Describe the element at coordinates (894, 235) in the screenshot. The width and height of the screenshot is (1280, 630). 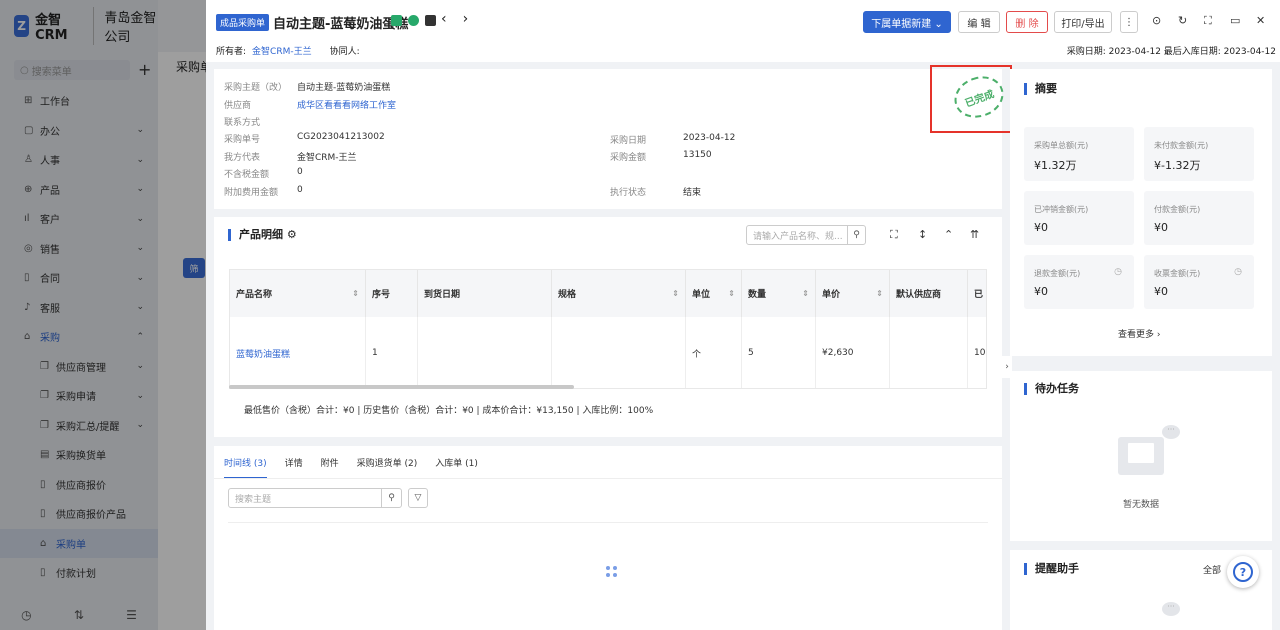
I see `expand-icon: ⛶` at that location.